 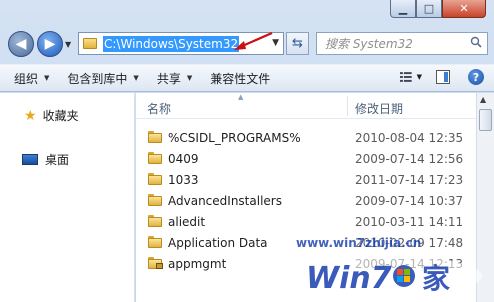 What do you see at coordinates (218, 242) in the screenshot?
I see `file-name: Application Data` at bounding box center [218, 242].